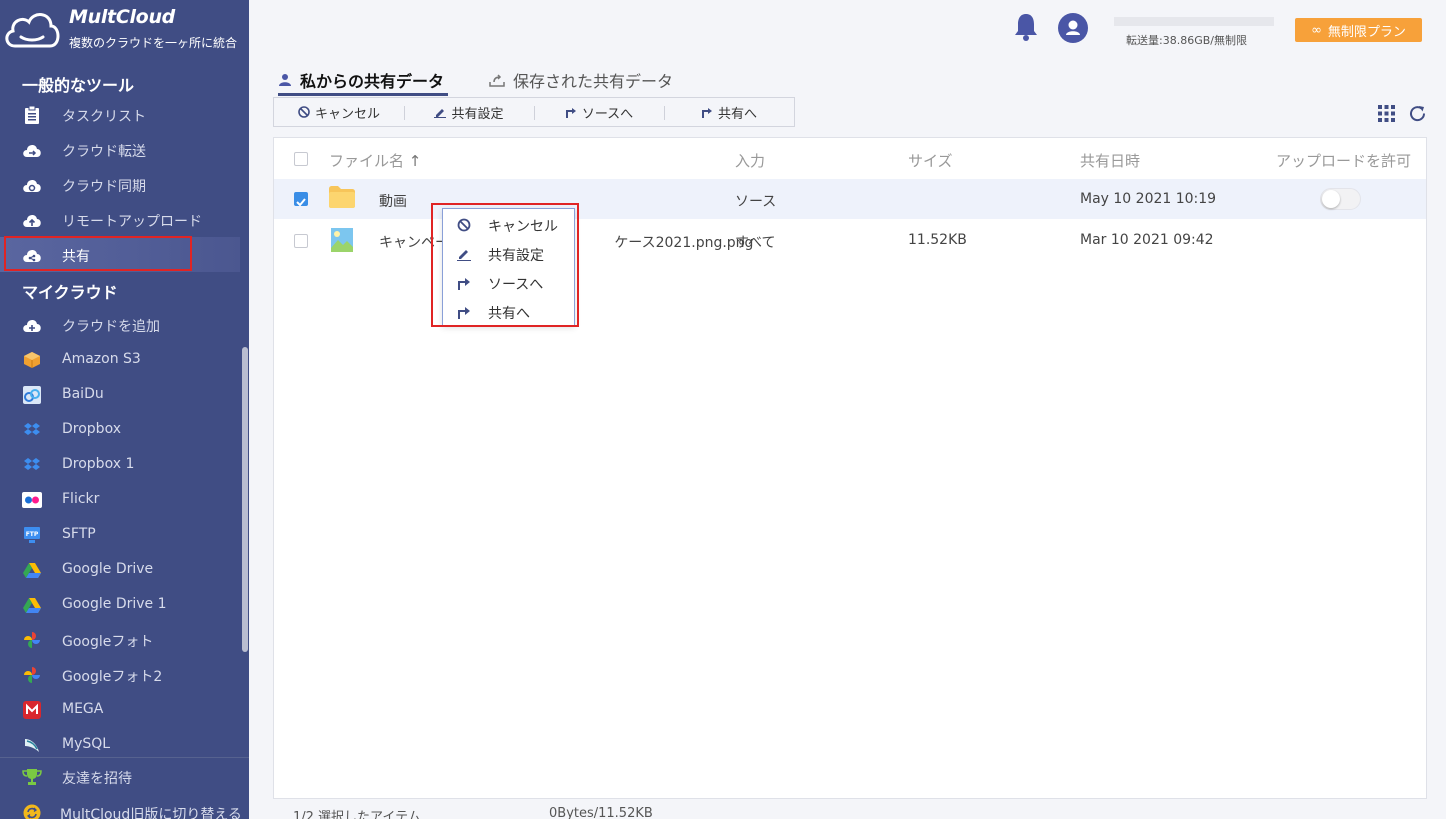 This screenshot has width=1446, height=819. I want to click on tab-shared-by-me: 私からの共有データ, so click(363, 81).